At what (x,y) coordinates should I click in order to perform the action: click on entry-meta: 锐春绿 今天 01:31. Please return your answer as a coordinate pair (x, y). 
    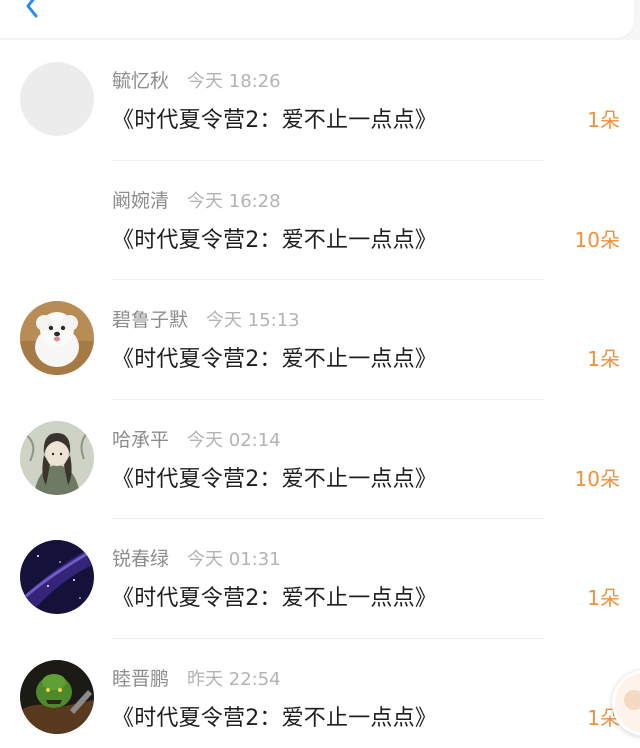
    Looking at the image, I should click on (196, 558).